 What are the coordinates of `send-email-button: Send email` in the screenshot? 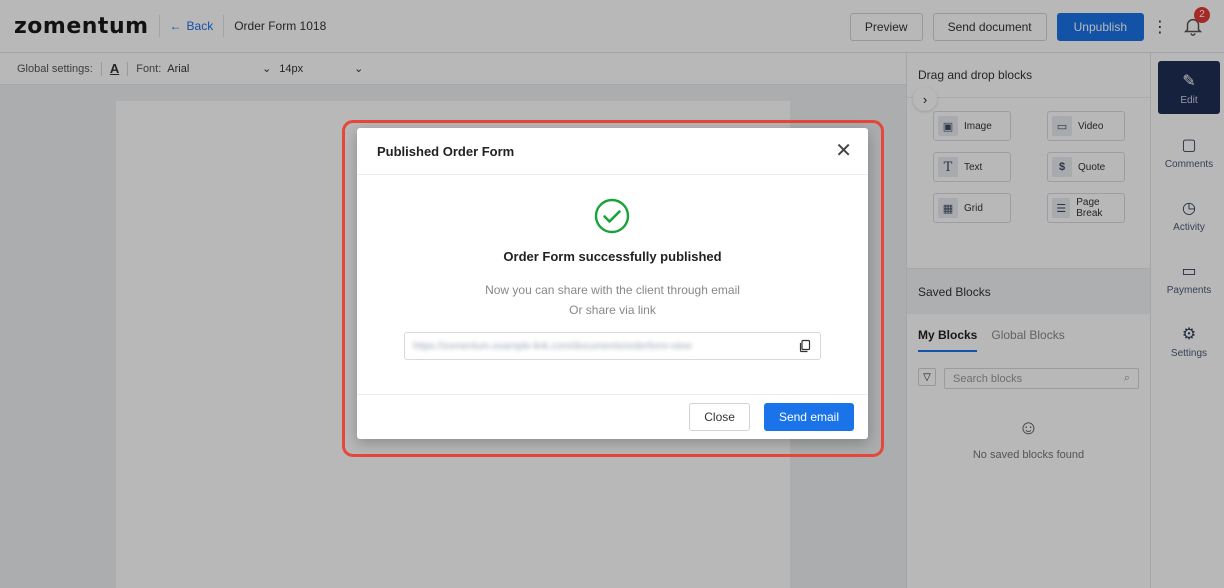 It's located at (808, 417).